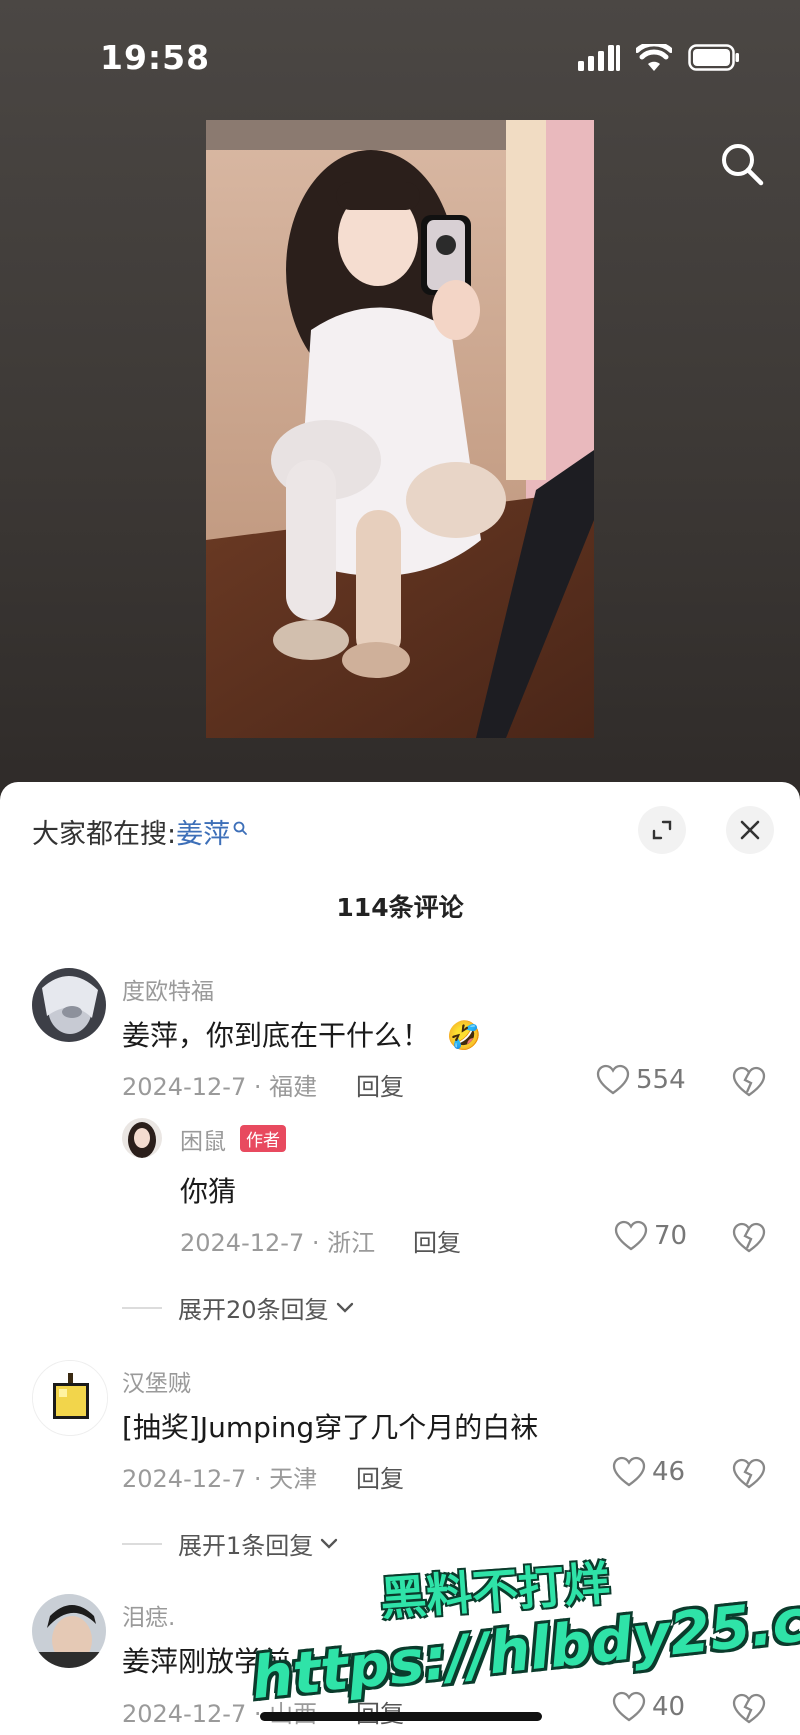 The image size is (800, 1735). What do you see at coordinates (654, 57) in the screenshot?
I see `wifi-icon` at bounding box center [654, 57].